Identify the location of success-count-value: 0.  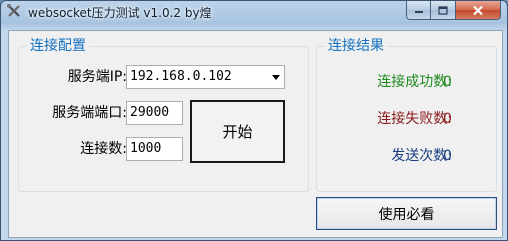
(447, 82).